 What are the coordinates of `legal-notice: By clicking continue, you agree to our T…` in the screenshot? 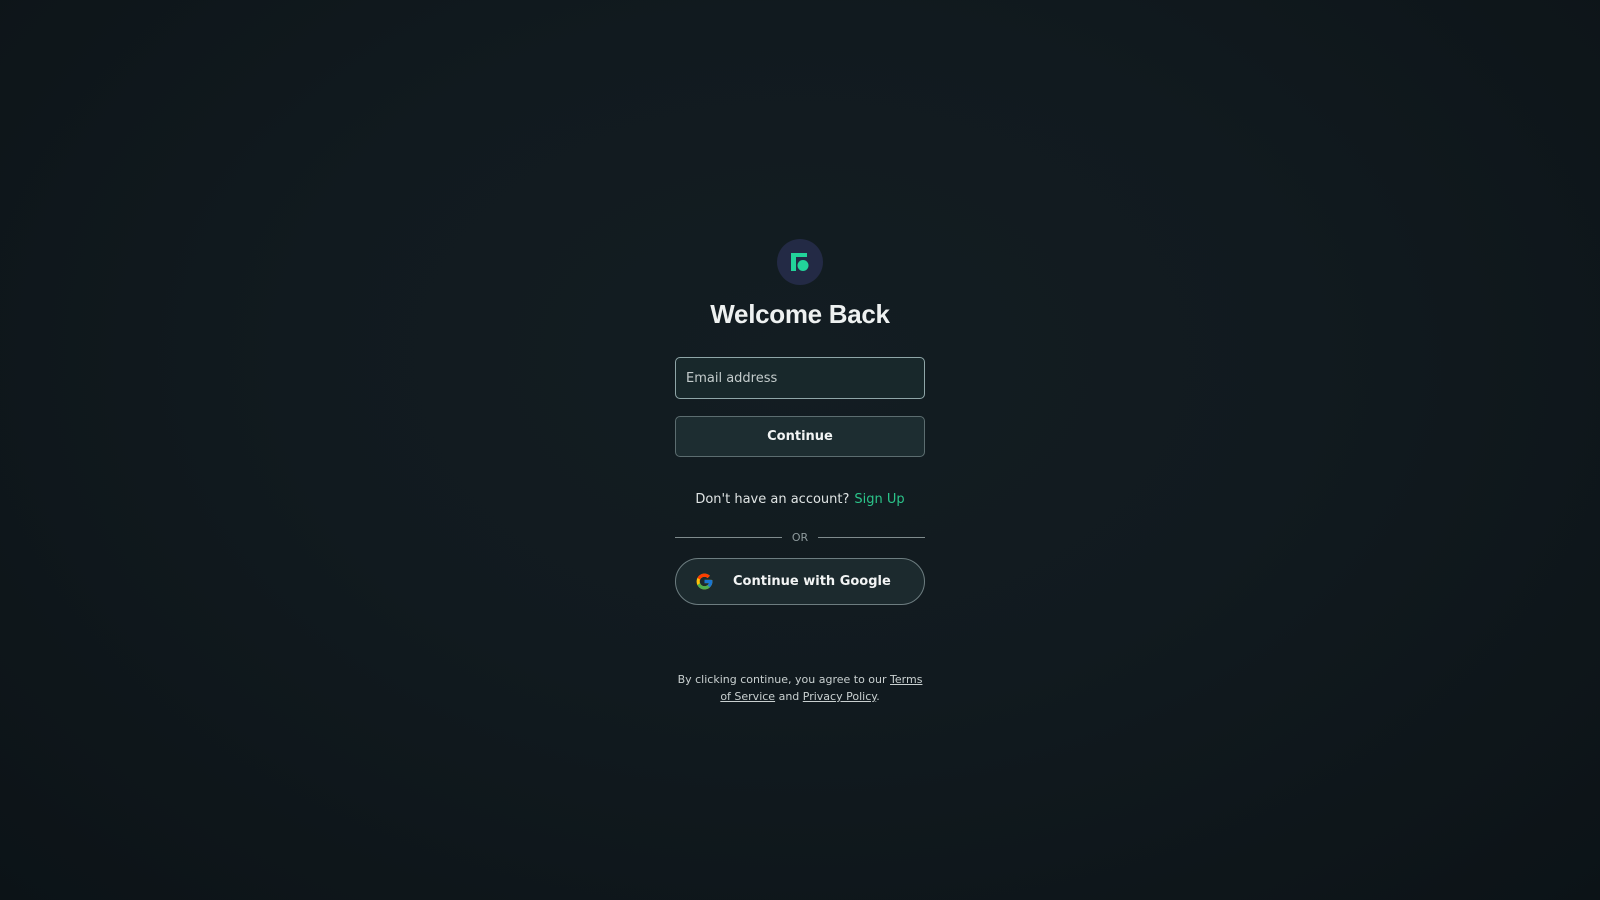 It's located at (800, 688).